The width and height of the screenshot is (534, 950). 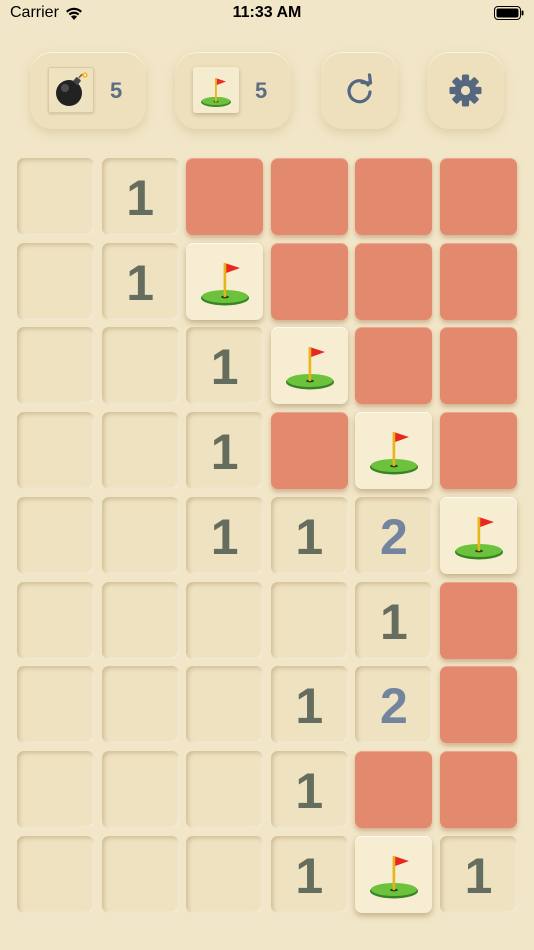 What do you see at coordinates (261, 90) in the screenshot?
I see `flag-count: 5` at bounding box center [261, 90].